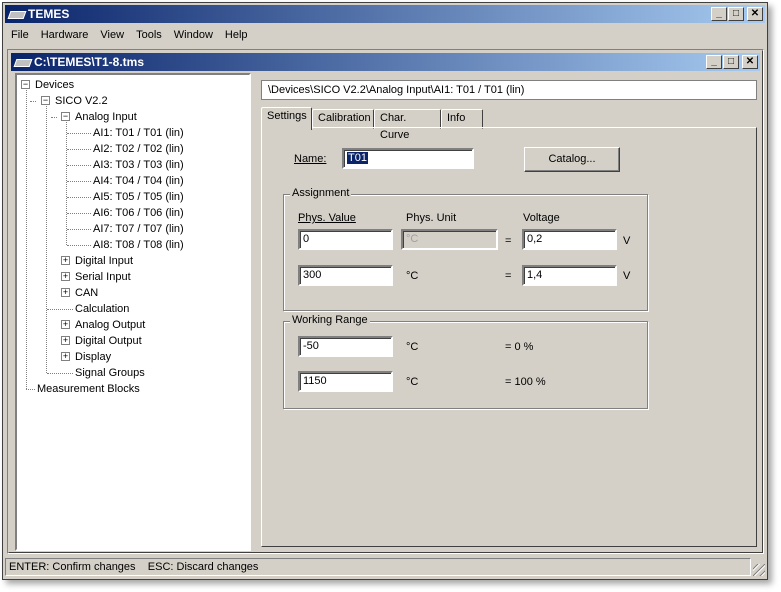 This screenshot has height=592, width=781. I want to click on resize-grip-icon, so click(759, 570).